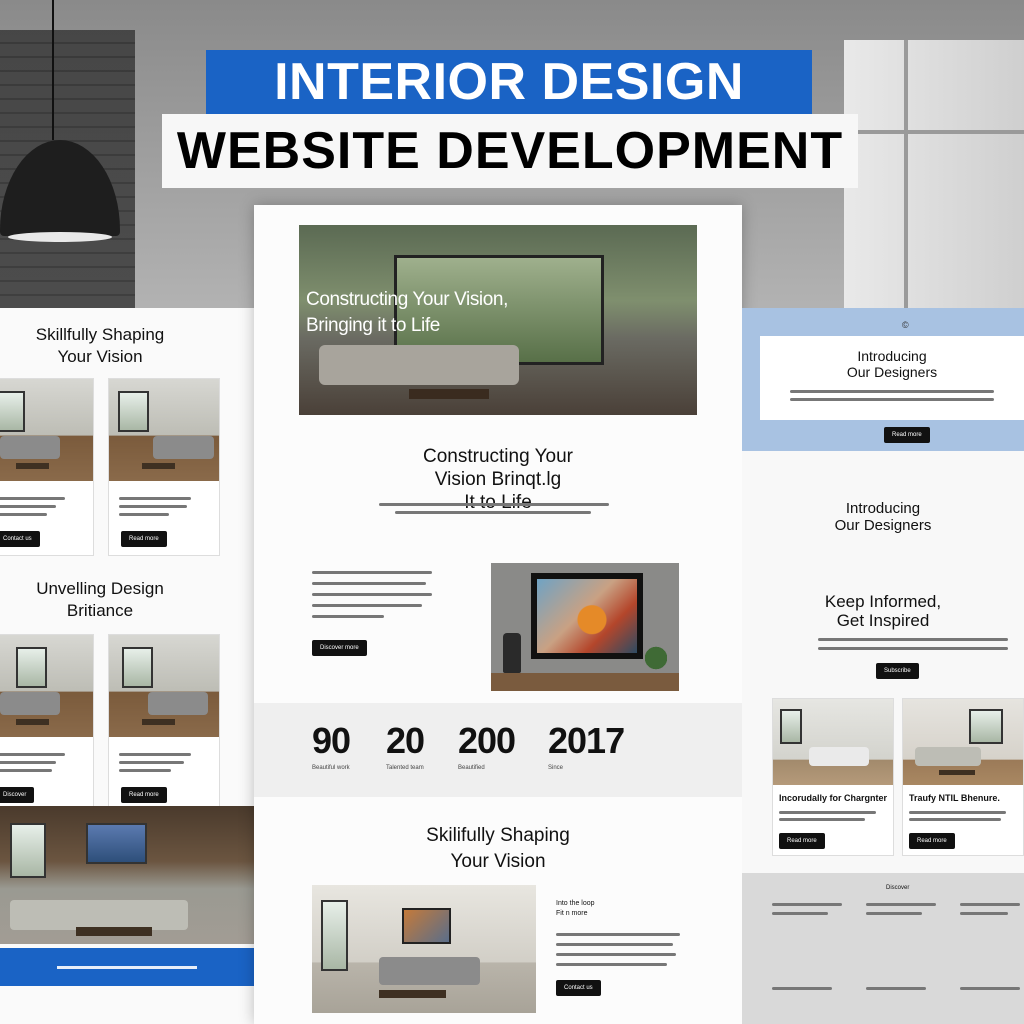 This screenshot has width=1024, height=1024. I want to click on center-paragraph: Discover more, so click(372, 613).